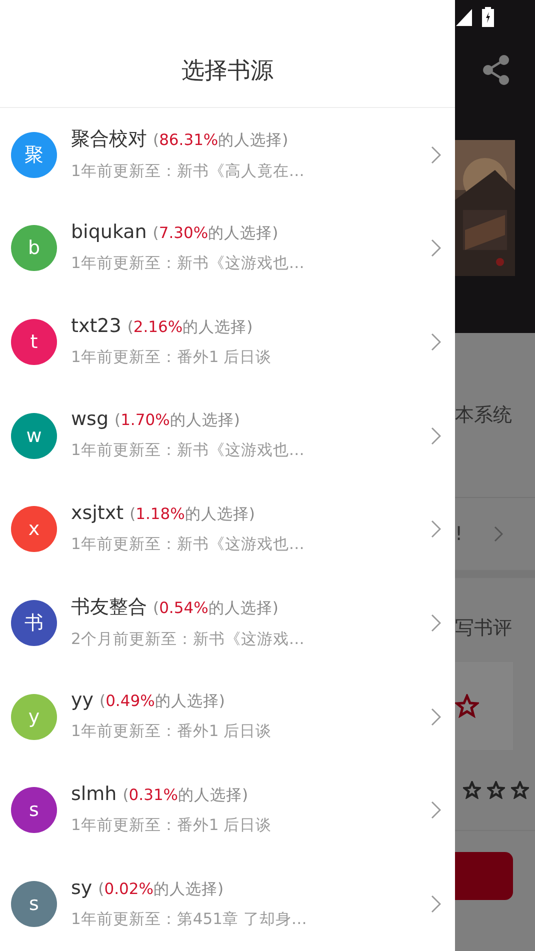 The width and height of the screenshot is (535, 951). What do you see at coordinates (192, 514) in the screenshot?
I see `choice-share: (1.18%的人选择)` at bounding box center [192, 514].